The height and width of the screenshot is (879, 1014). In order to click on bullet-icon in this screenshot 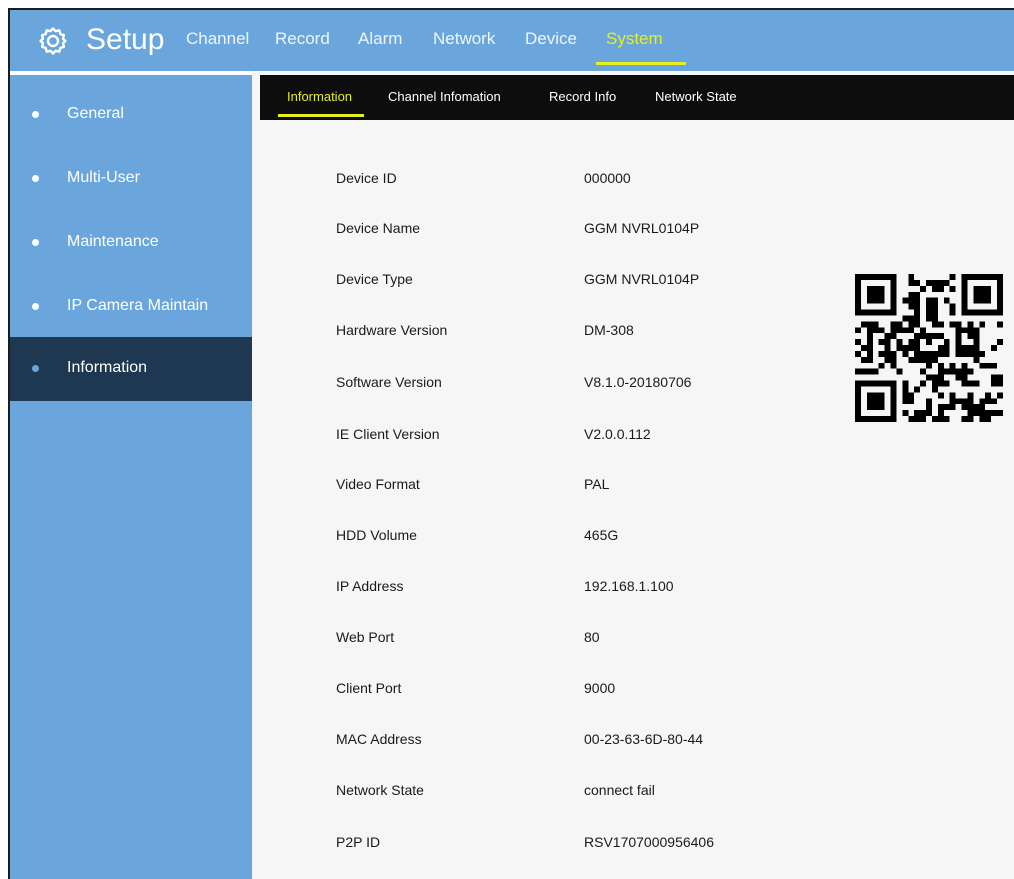, I will do `click(35, 178)`.